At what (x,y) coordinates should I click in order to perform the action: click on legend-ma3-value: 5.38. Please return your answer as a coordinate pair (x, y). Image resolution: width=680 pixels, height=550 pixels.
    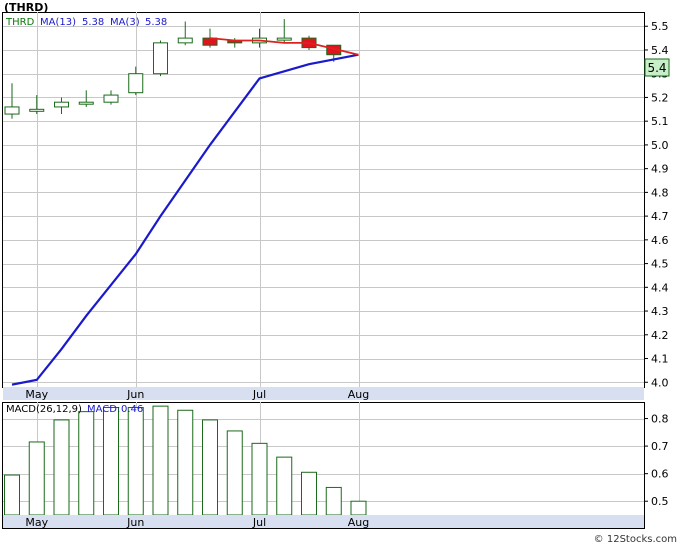
    Looking at the image, I should click on (156, 22).